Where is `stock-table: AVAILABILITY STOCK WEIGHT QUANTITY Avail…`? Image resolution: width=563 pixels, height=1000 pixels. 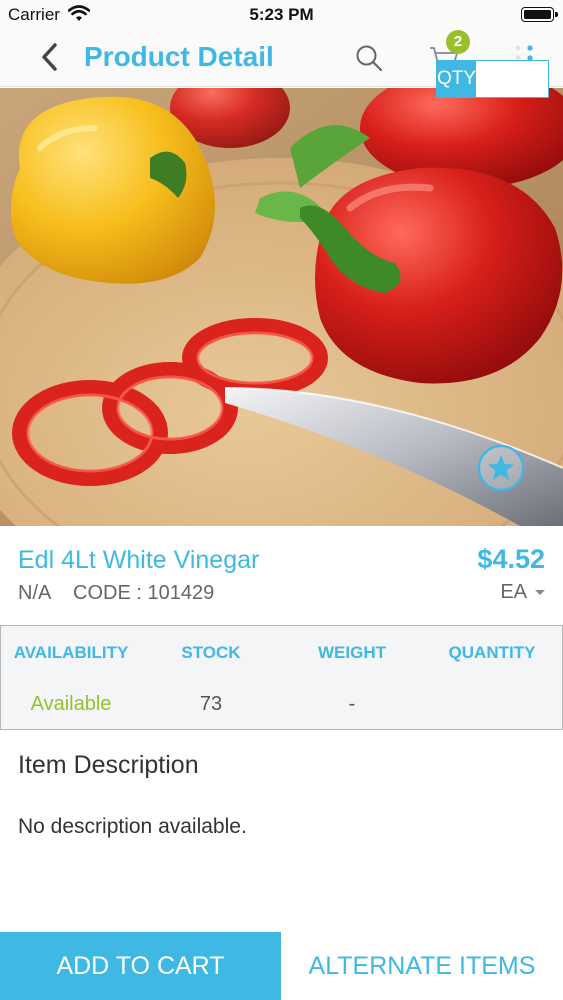
stock-table: AVAILABILITY STOCK WEIGHT QUANTITY Avail… is located at coordinates (281, 677).